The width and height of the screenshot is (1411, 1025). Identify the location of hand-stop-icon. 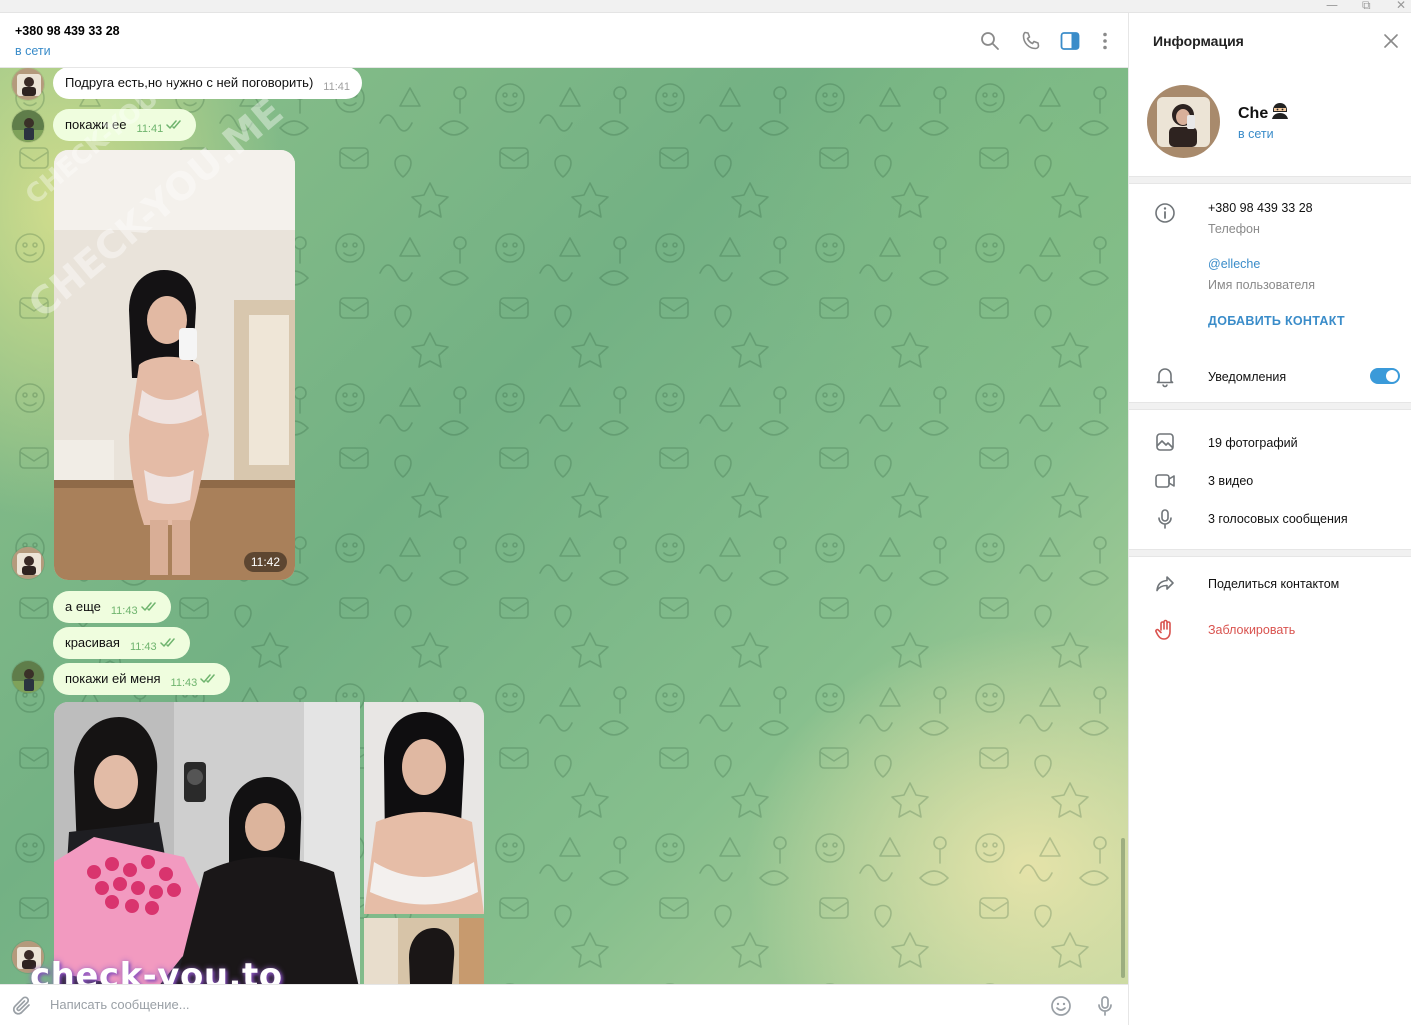
(1163, 629).